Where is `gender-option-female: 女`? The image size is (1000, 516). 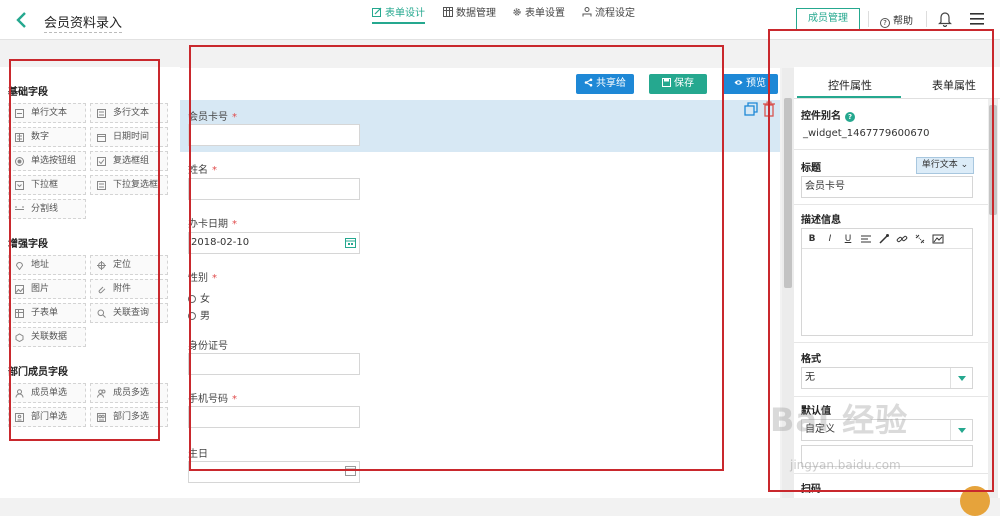 gender-option-female: 女 is located at coordinates (199, 297).